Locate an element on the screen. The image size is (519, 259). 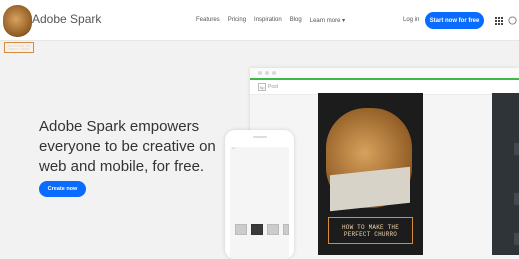
poster-title-box: HOW TO MAKE THE PERFECT CHURRO is located at coordinates (370, 230).